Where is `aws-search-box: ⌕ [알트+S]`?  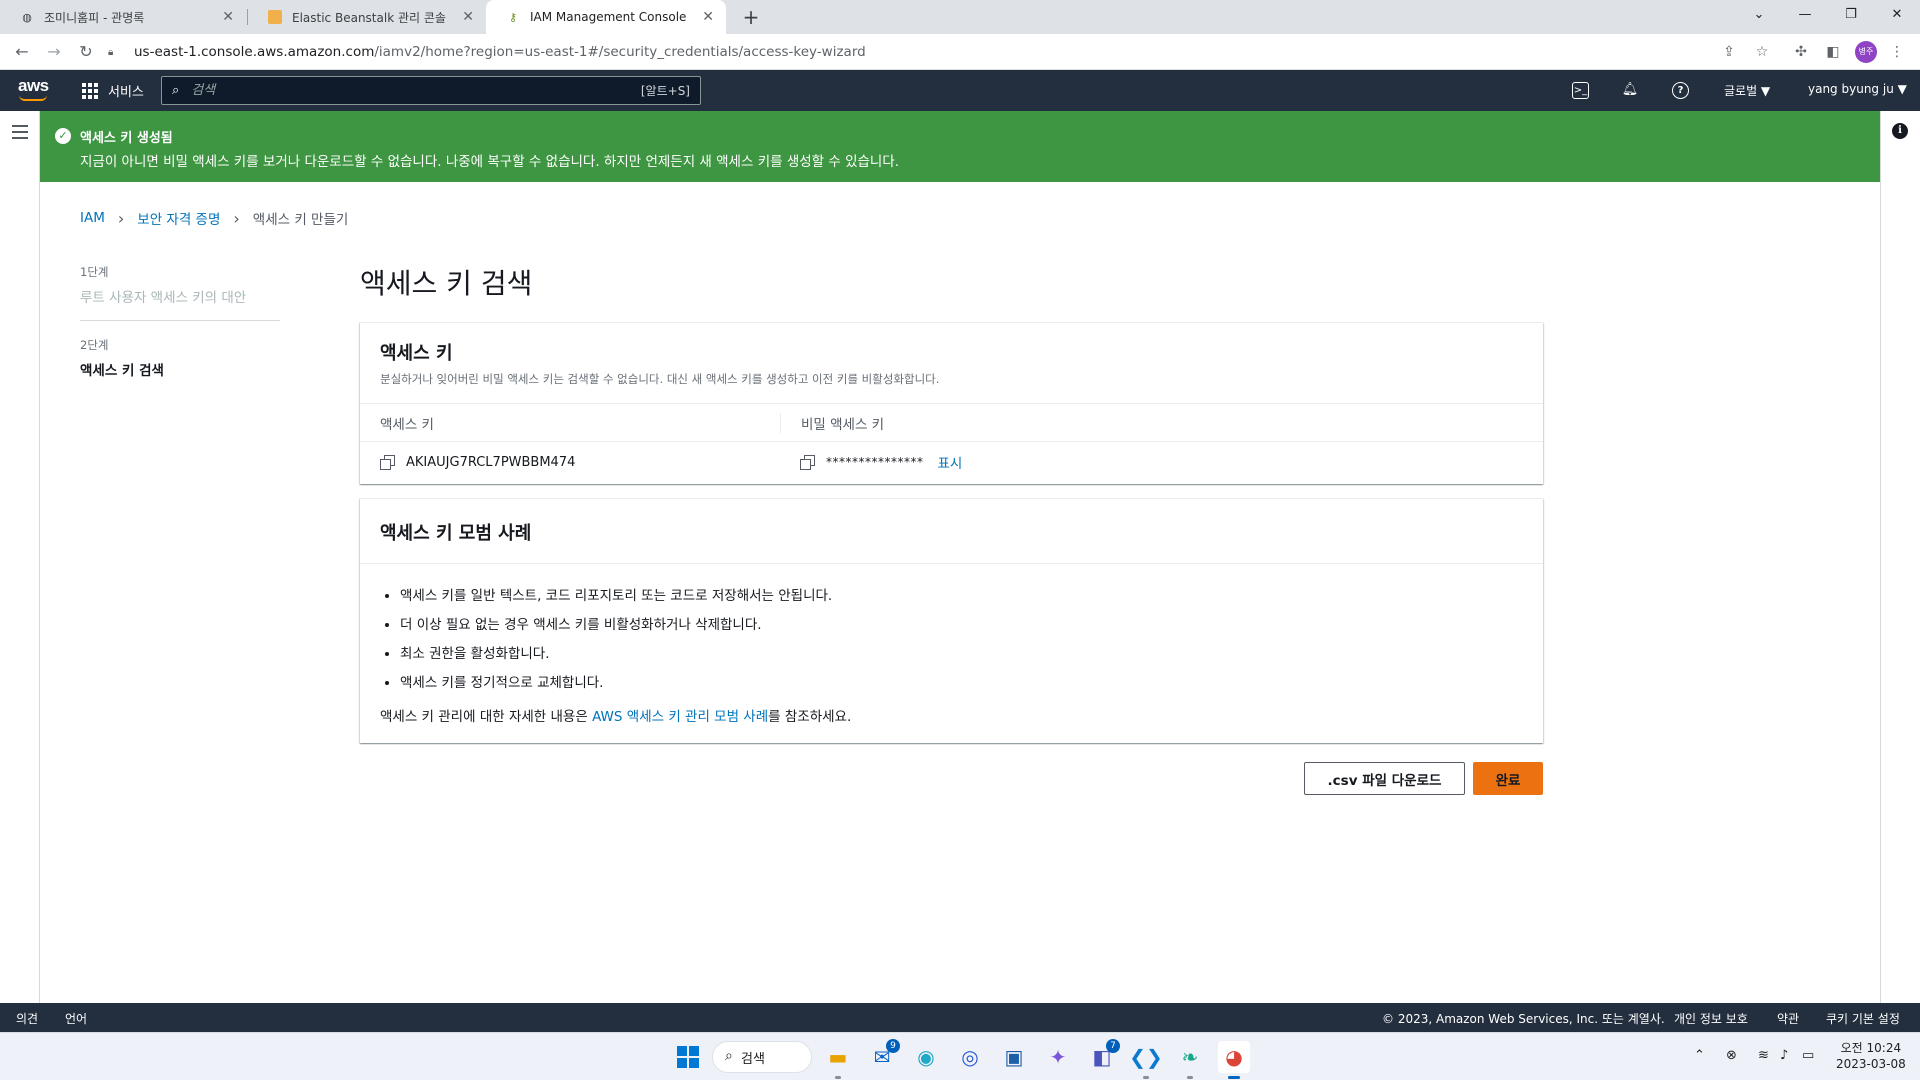
aws-search-box: ⌕ [알트+S] is located at coordinates (431, 90).